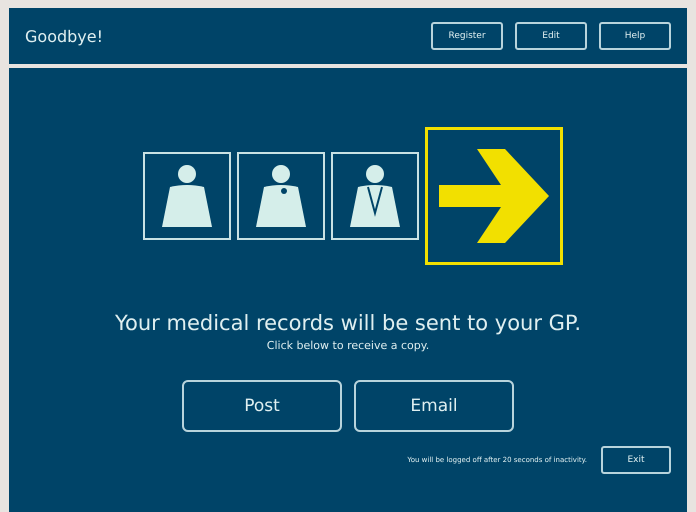 Image resolution: width=696 pixels, height=512 pixels. Describe the element at coordinates (551, 36) in the screenshot. I see `header-button: Edit` at that location.